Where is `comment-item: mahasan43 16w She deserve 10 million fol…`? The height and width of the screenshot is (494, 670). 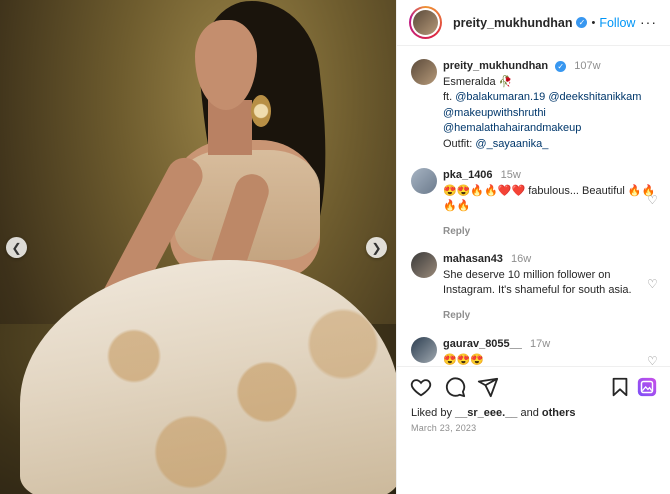 comment-item: mahasan43 16w She deserve 10 million fol… is located at coordinates (536, 287).